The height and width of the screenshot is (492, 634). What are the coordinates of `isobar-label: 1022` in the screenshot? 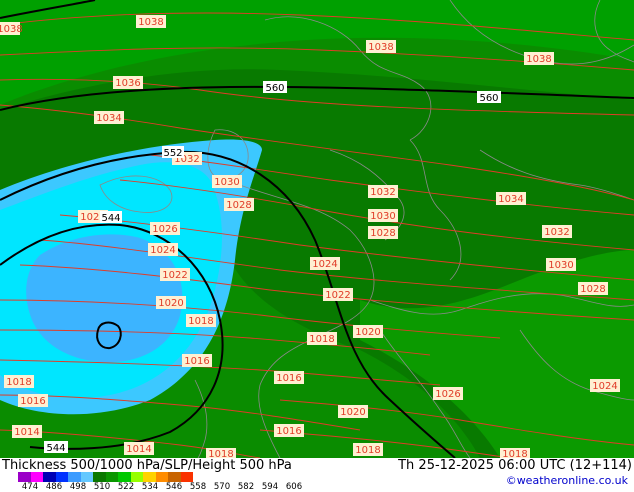 It's located at (175, 274).